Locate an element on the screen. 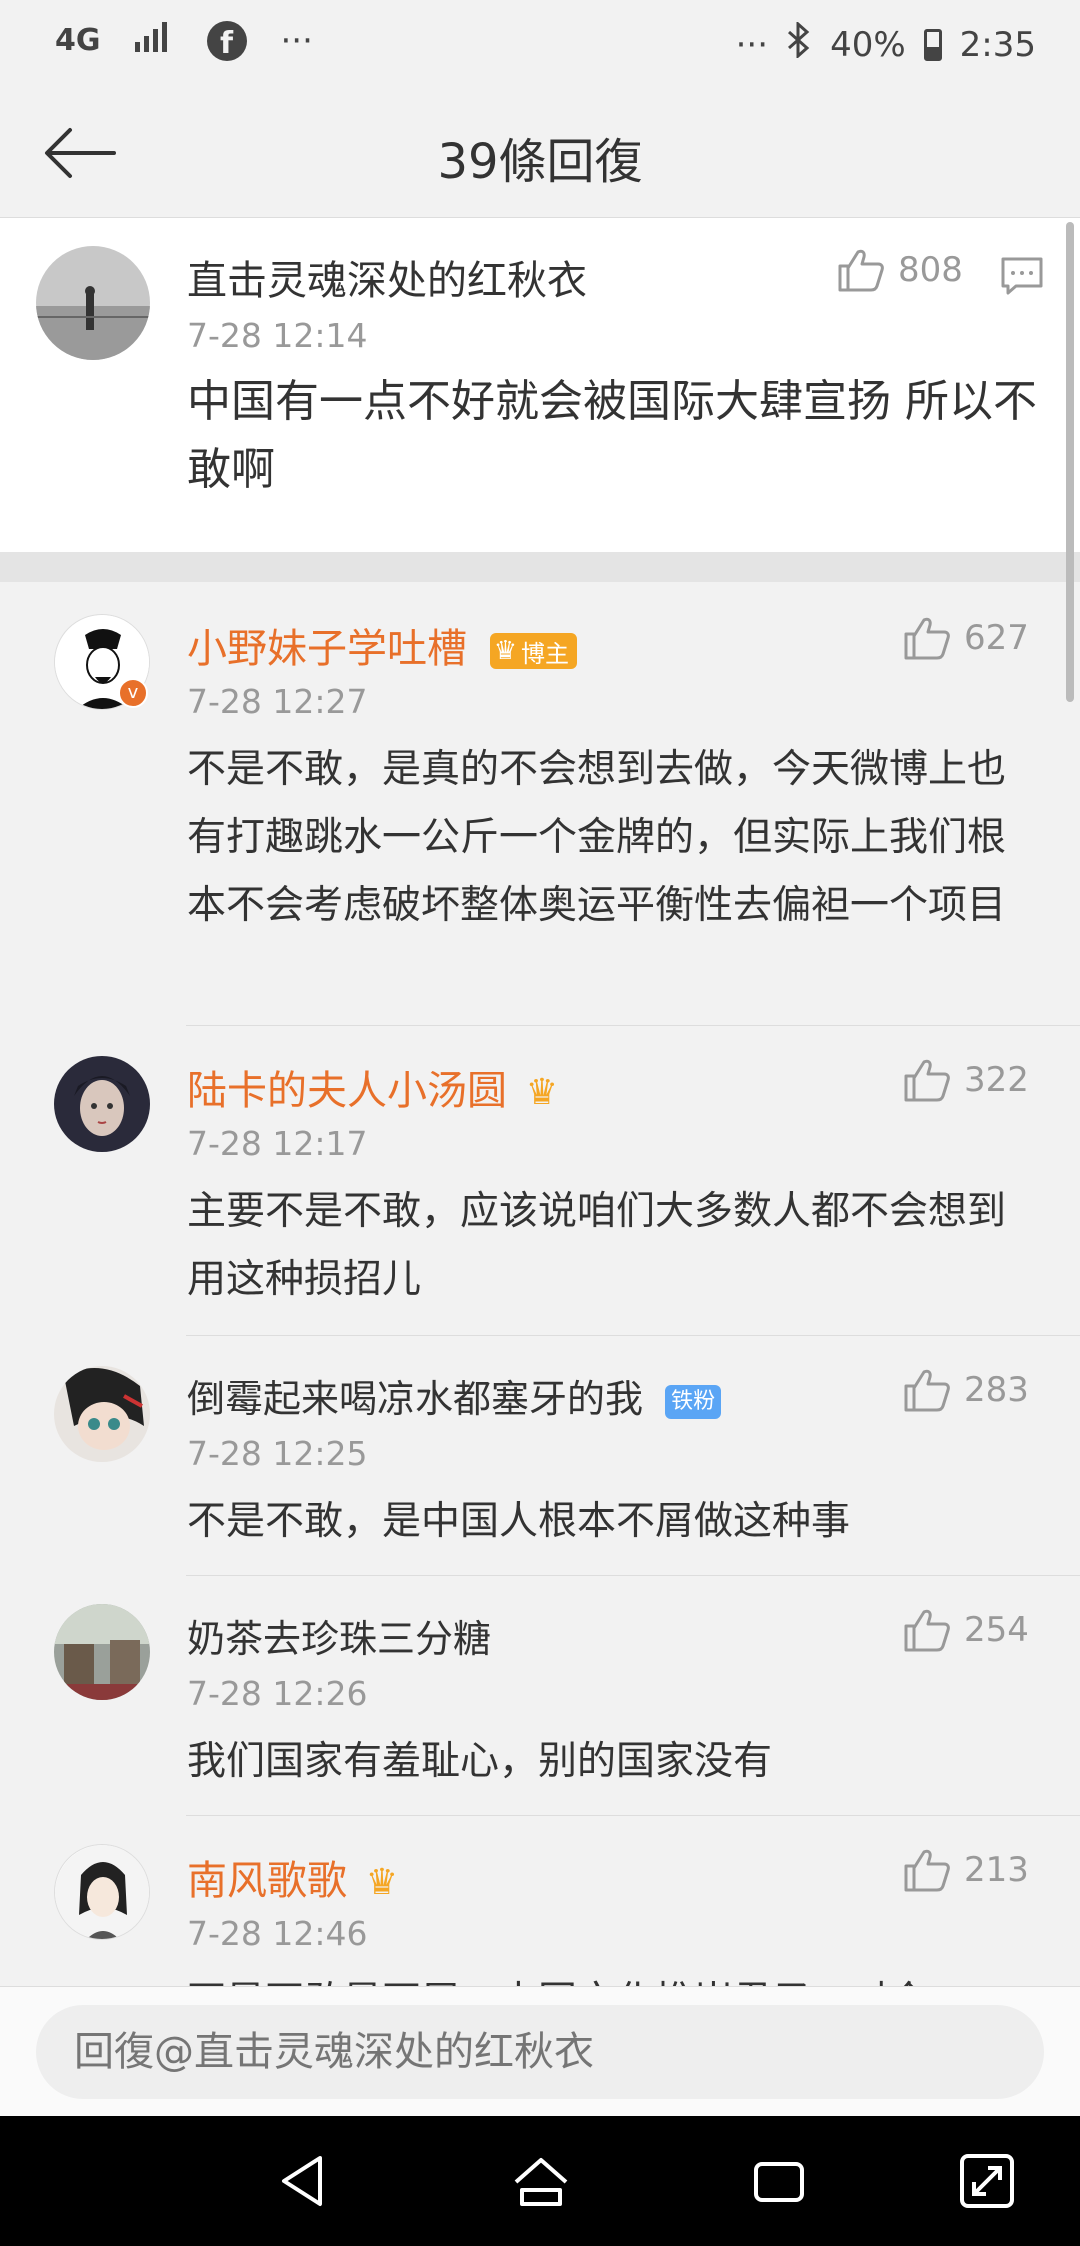  reply-item: 奶茶去珍珠三分糖 7-28 12:26 254 我们国家有羞耻心，别的国家没有 is located at coordinates (540, 1696).